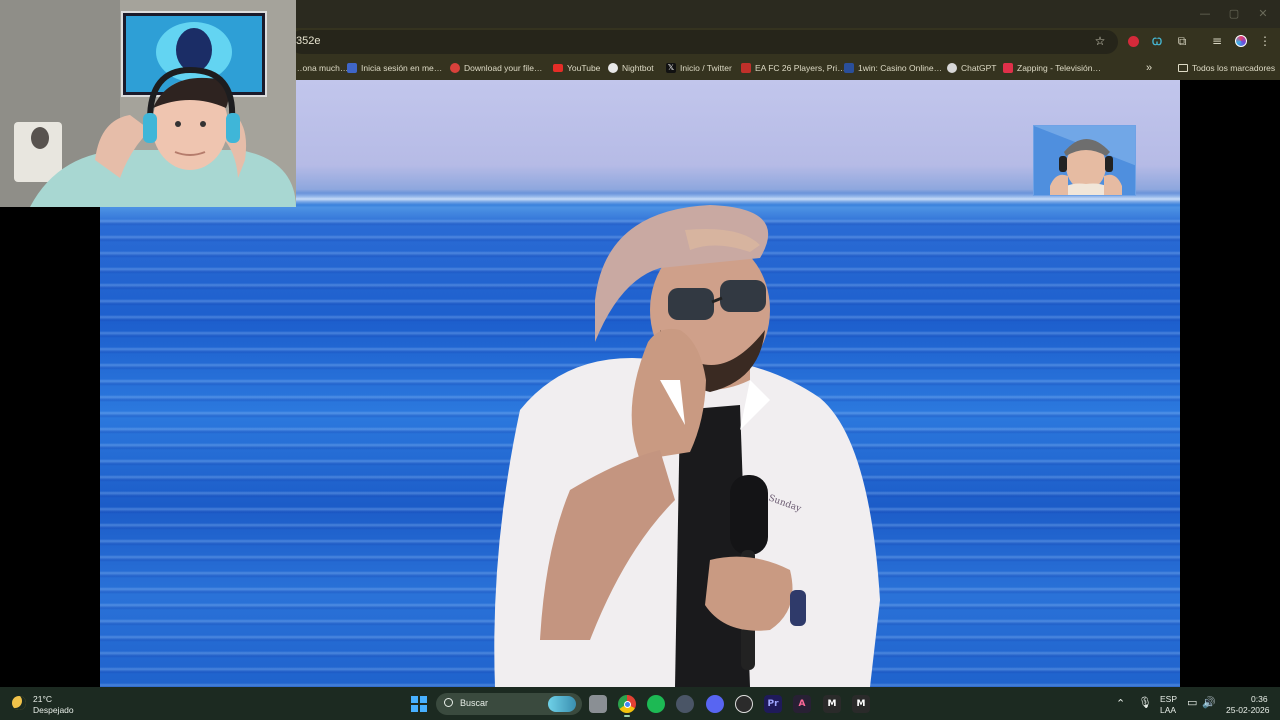 The width and height of the screenshot is (1280, 720). What do you see at coordinates (715, 704) in the screenshot?
I see `discord-icon` at bounding box center [715, 704].